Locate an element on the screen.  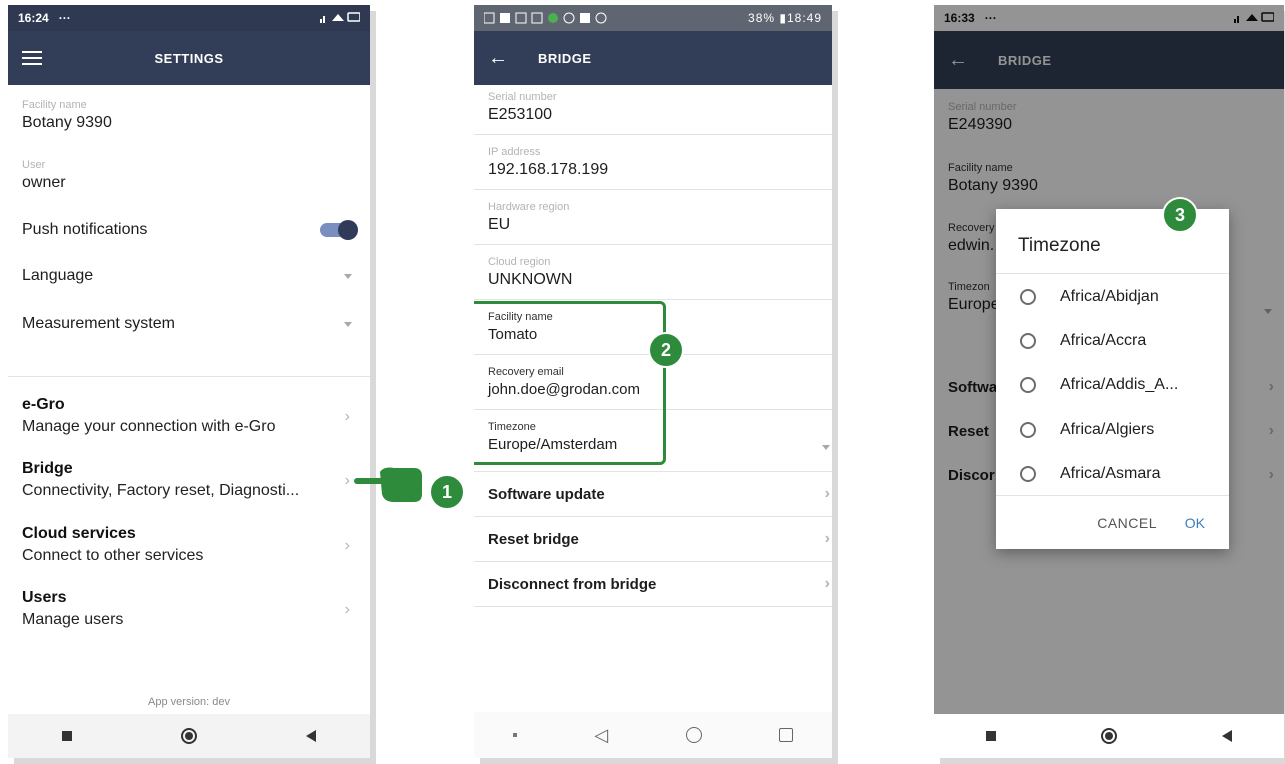
menu-item-subtitle: Manage users is located at coordinates (73, 619).